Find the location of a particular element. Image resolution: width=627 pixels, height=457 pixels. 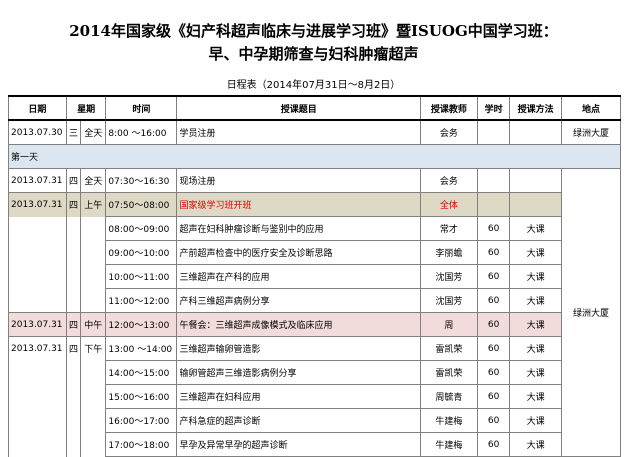

cell-time: 8:00 ～16:00 is located at coordinates (141, 132).